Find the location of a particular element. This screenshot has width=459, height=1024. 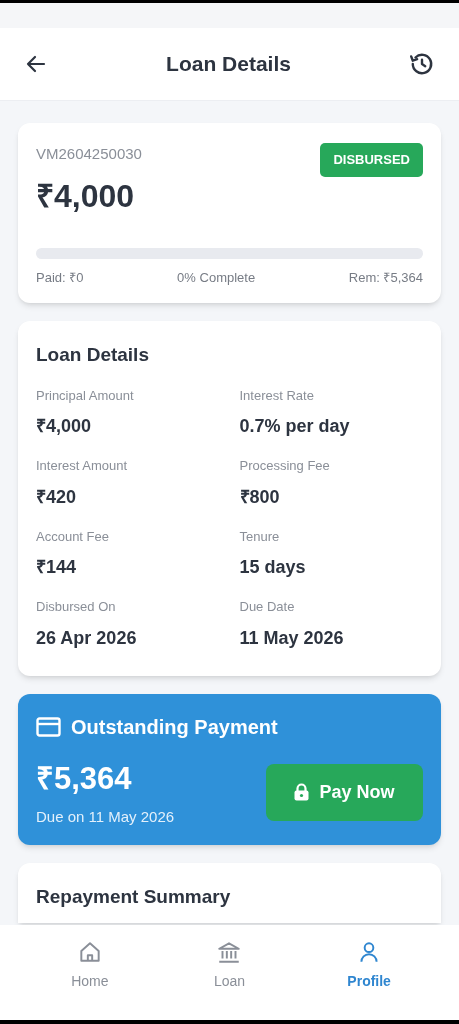

paid-amount: Paid: ₹0 is located at coordinates (60, 277).